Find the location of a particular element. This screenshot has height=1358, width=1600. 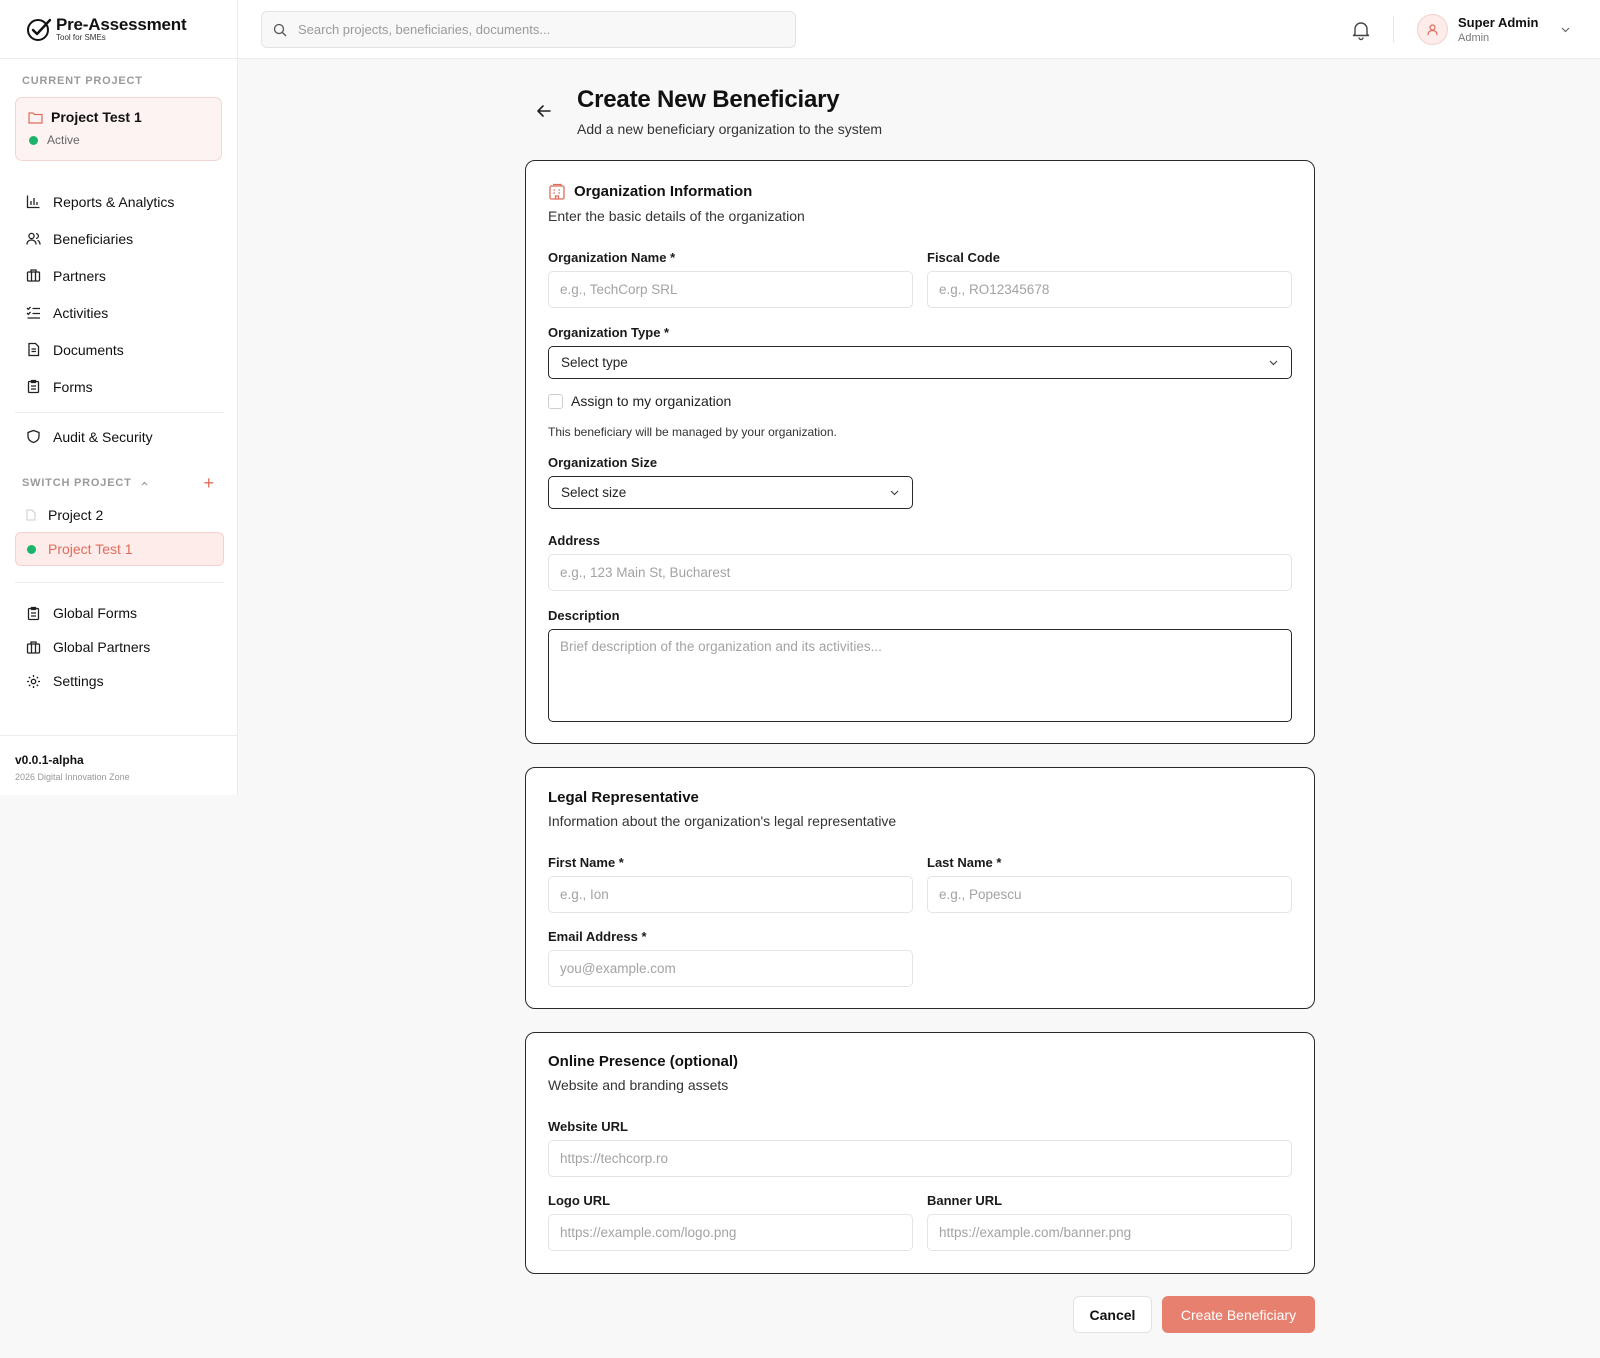

switch-project-label: SWITCH PROJECT is located at coordinates (77, 483).